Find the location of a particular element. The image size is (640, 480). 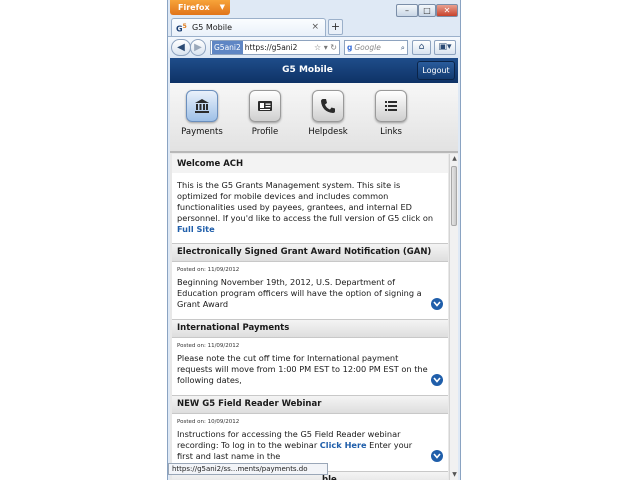

maximize-button: □ is located at coordinates (427, 10).